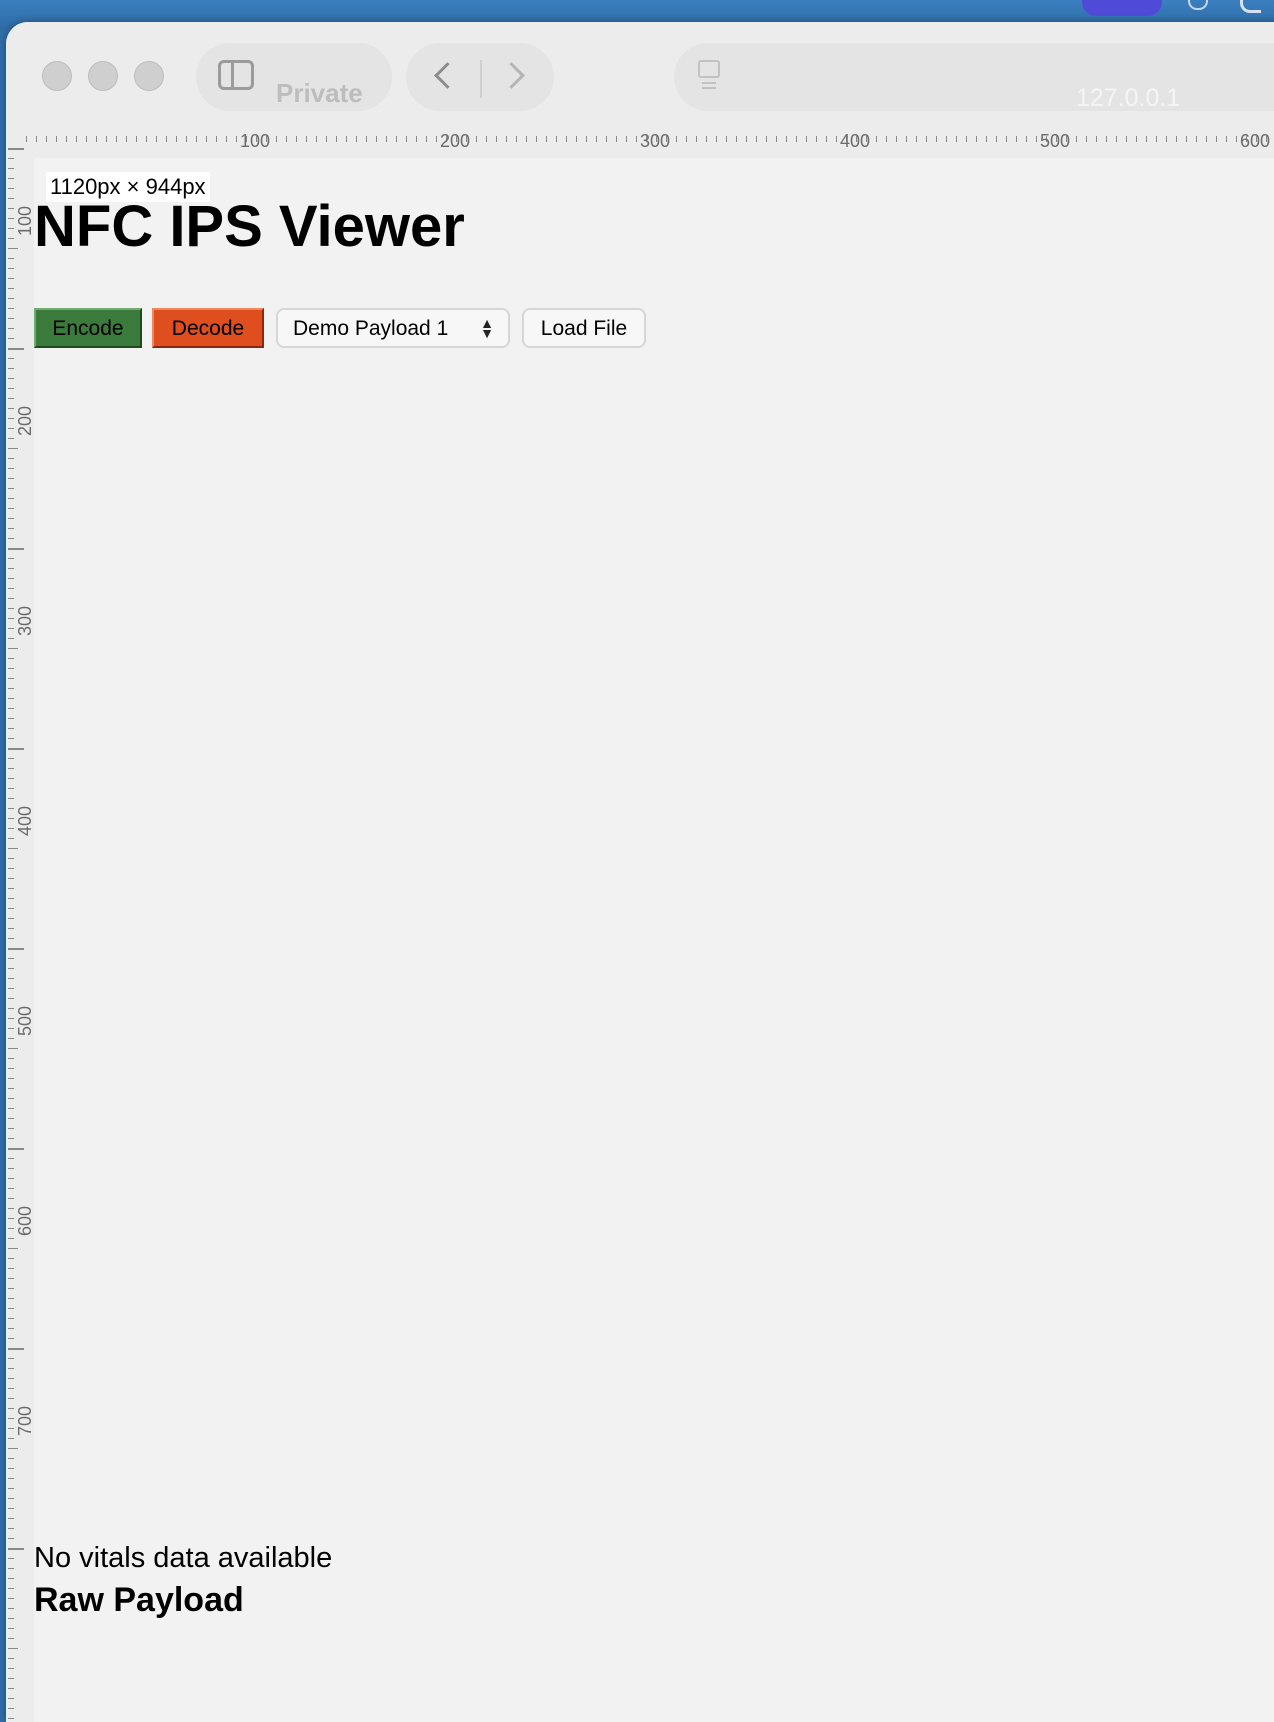 The image size is (1274, 1722). What do you see at coordinates (371, 328) in the screenshot?
I see `payload-select-value: Demo Payload 1` at bounding box center [371, 328].